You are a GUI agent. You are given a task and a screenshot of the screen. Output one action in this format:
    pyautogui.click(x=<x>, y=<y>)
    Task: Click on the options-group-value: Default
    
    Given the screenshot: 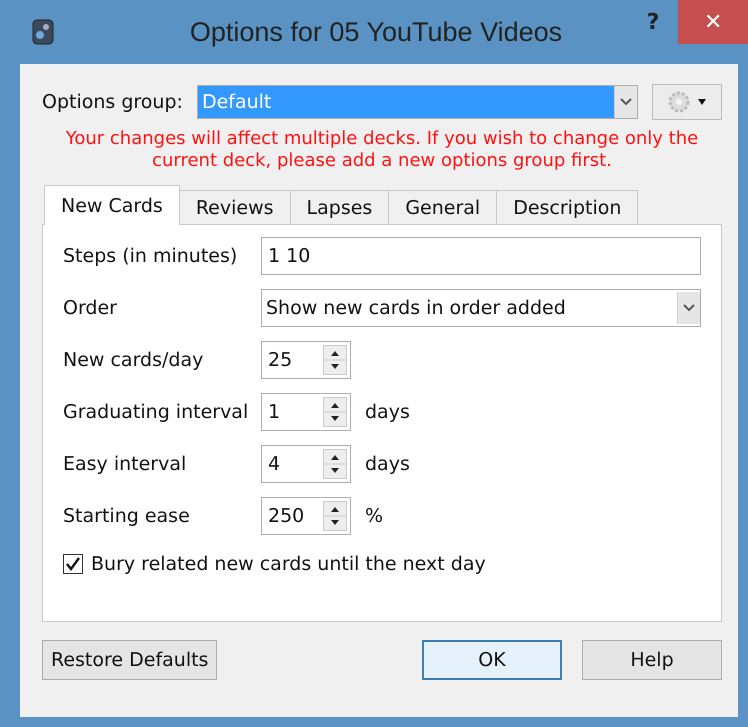 What is the action you would take?
    pyautogui.click(x=236, y=102)
    